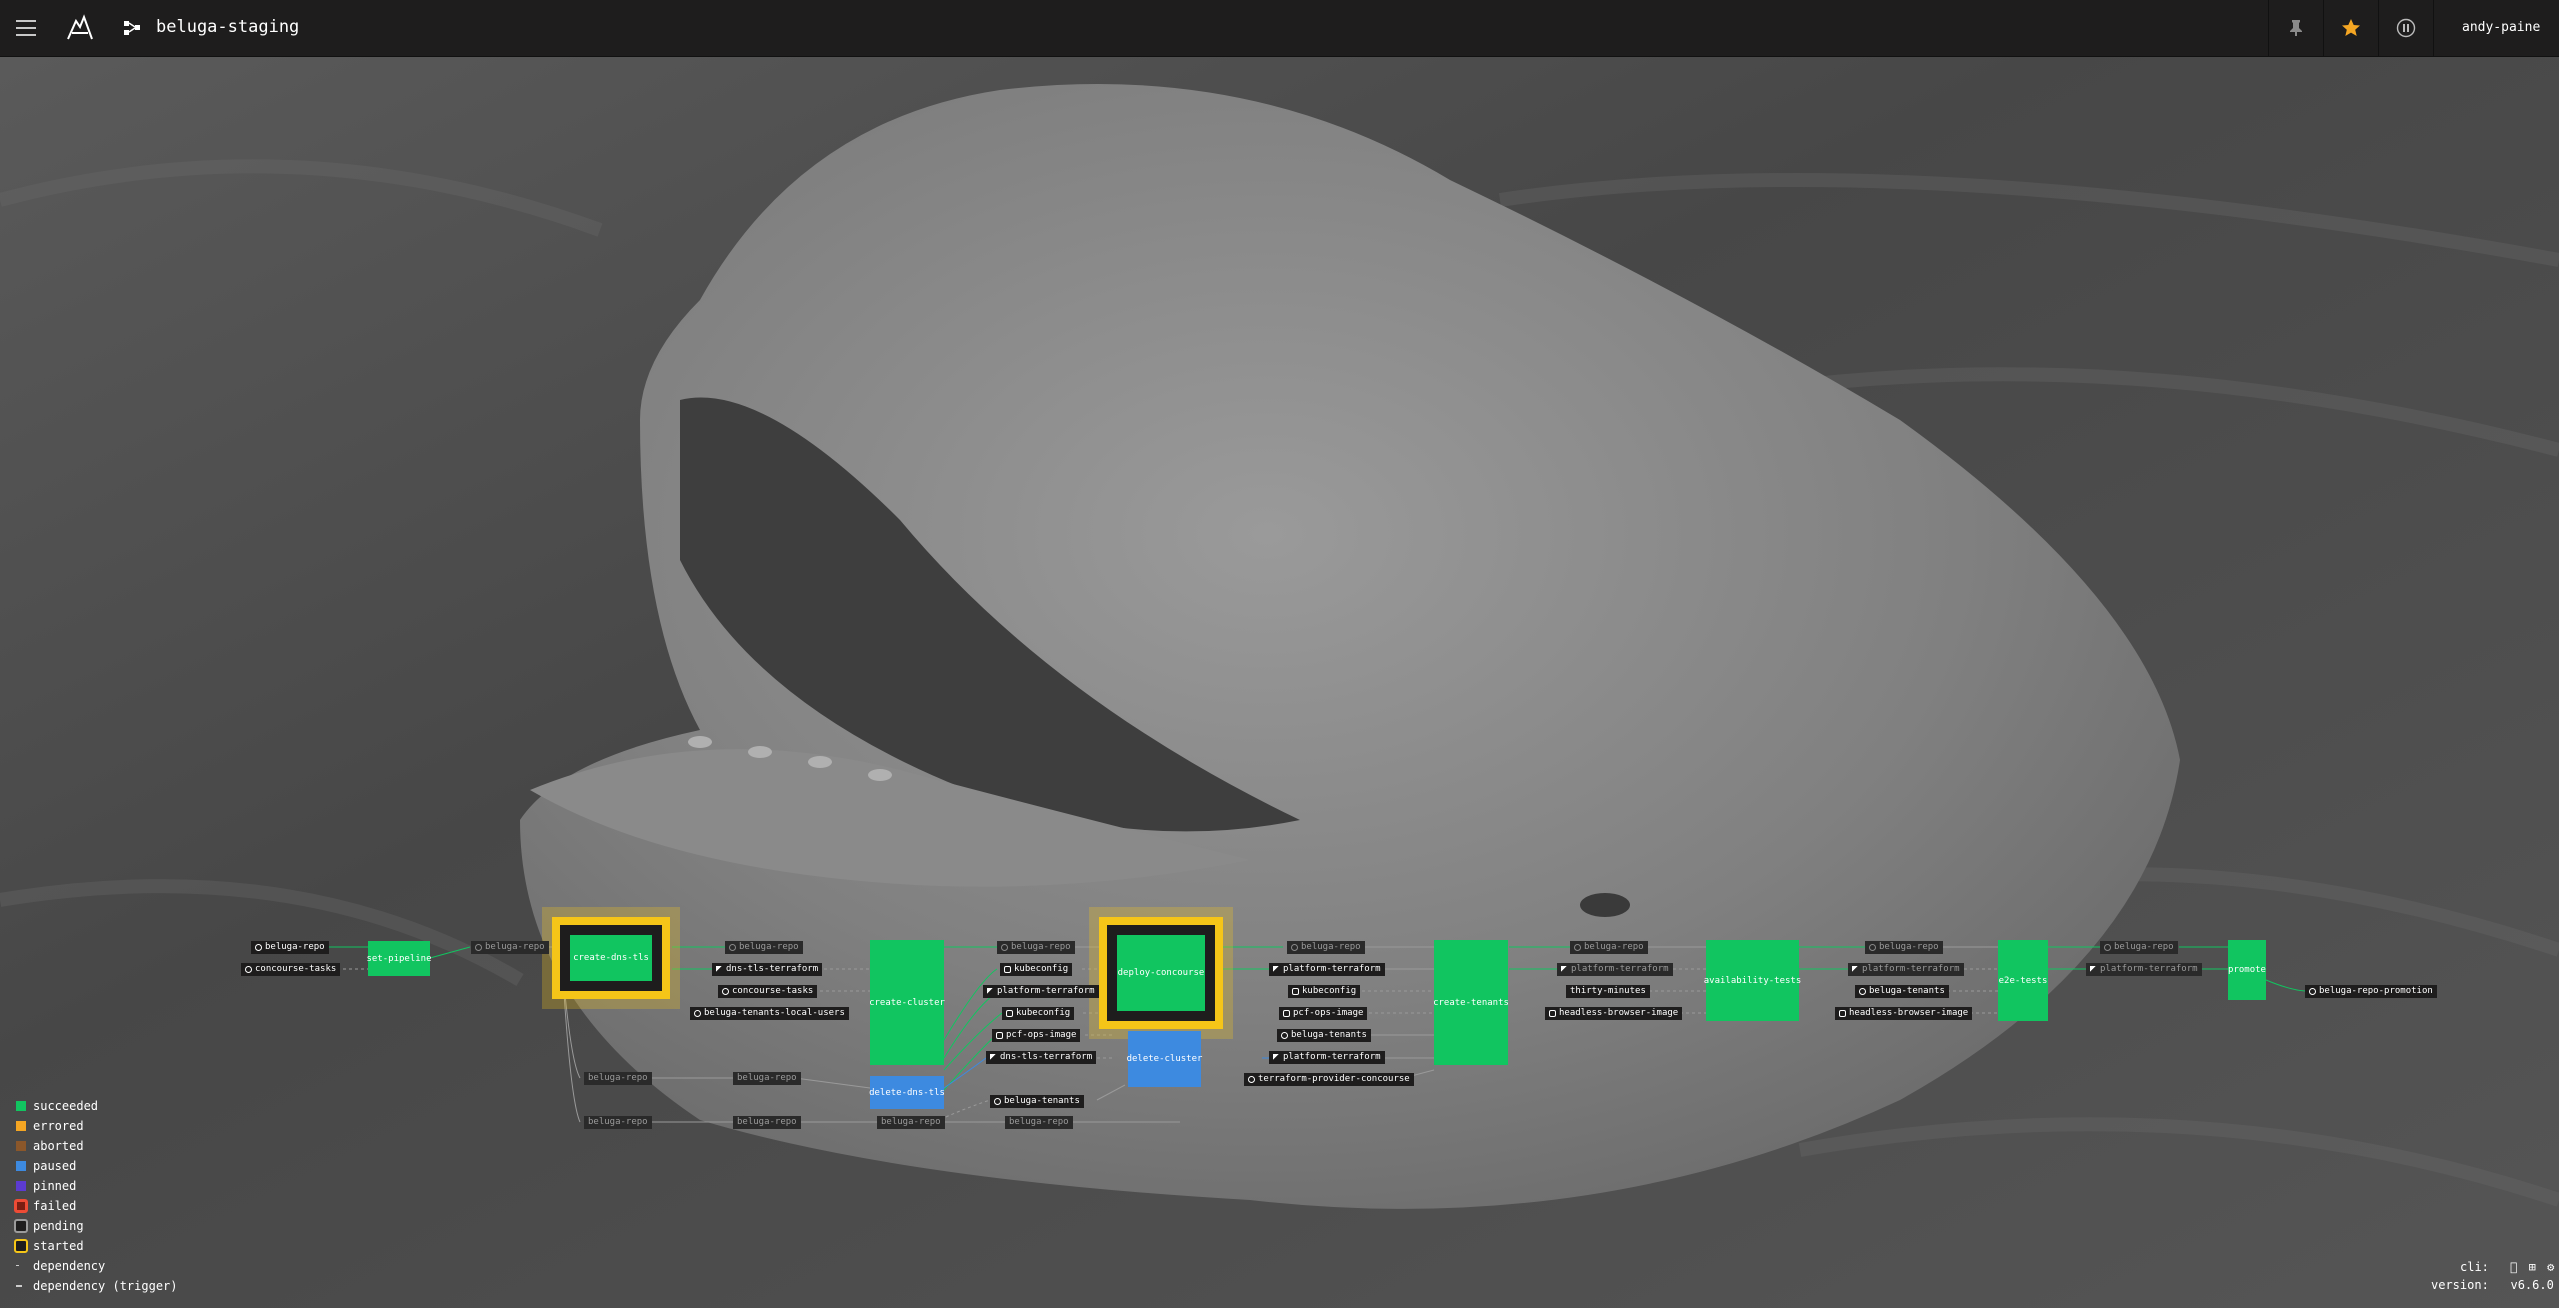 Image resolution: width=2559 pixels, height=1308 pixels. I want to click on job-delete-dns-tls: delete-dns-tls, so click(907, 1092).